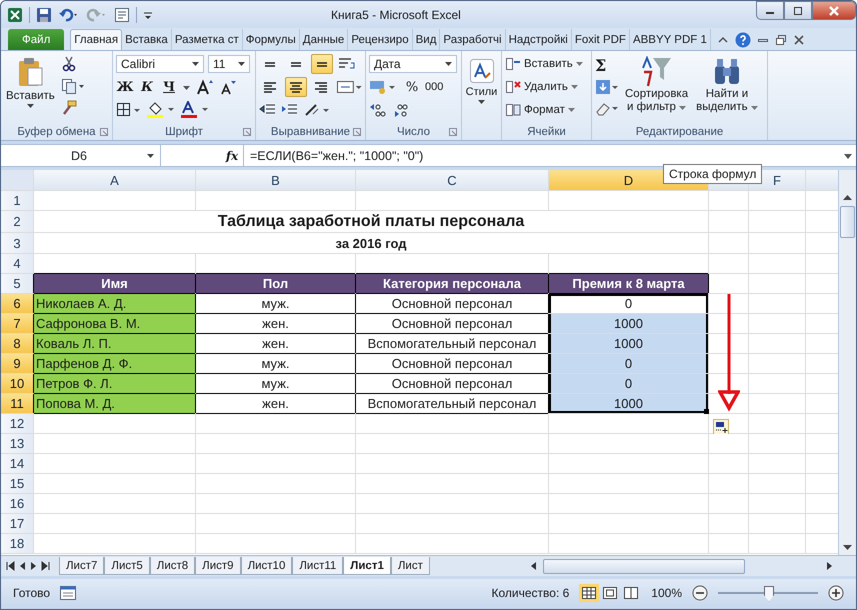  Describe the element at coordinates (114, 363) in the screenshot. I see `table-cell: Парфенов Д. Ф.` at that location.